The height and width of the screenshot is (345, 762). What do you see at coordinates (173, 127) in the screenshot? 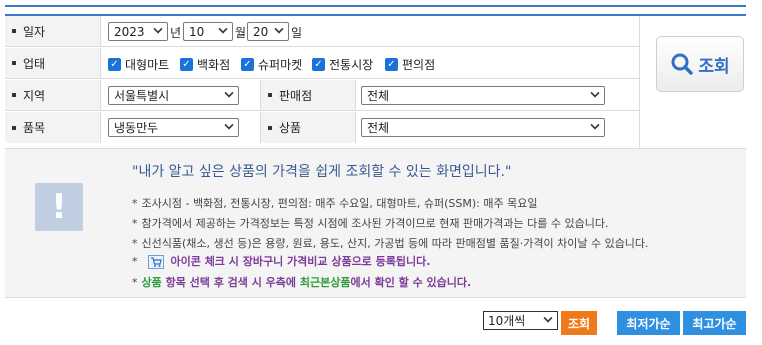
I see `item-select: 냉동만두` at bounding box center [173, 127].